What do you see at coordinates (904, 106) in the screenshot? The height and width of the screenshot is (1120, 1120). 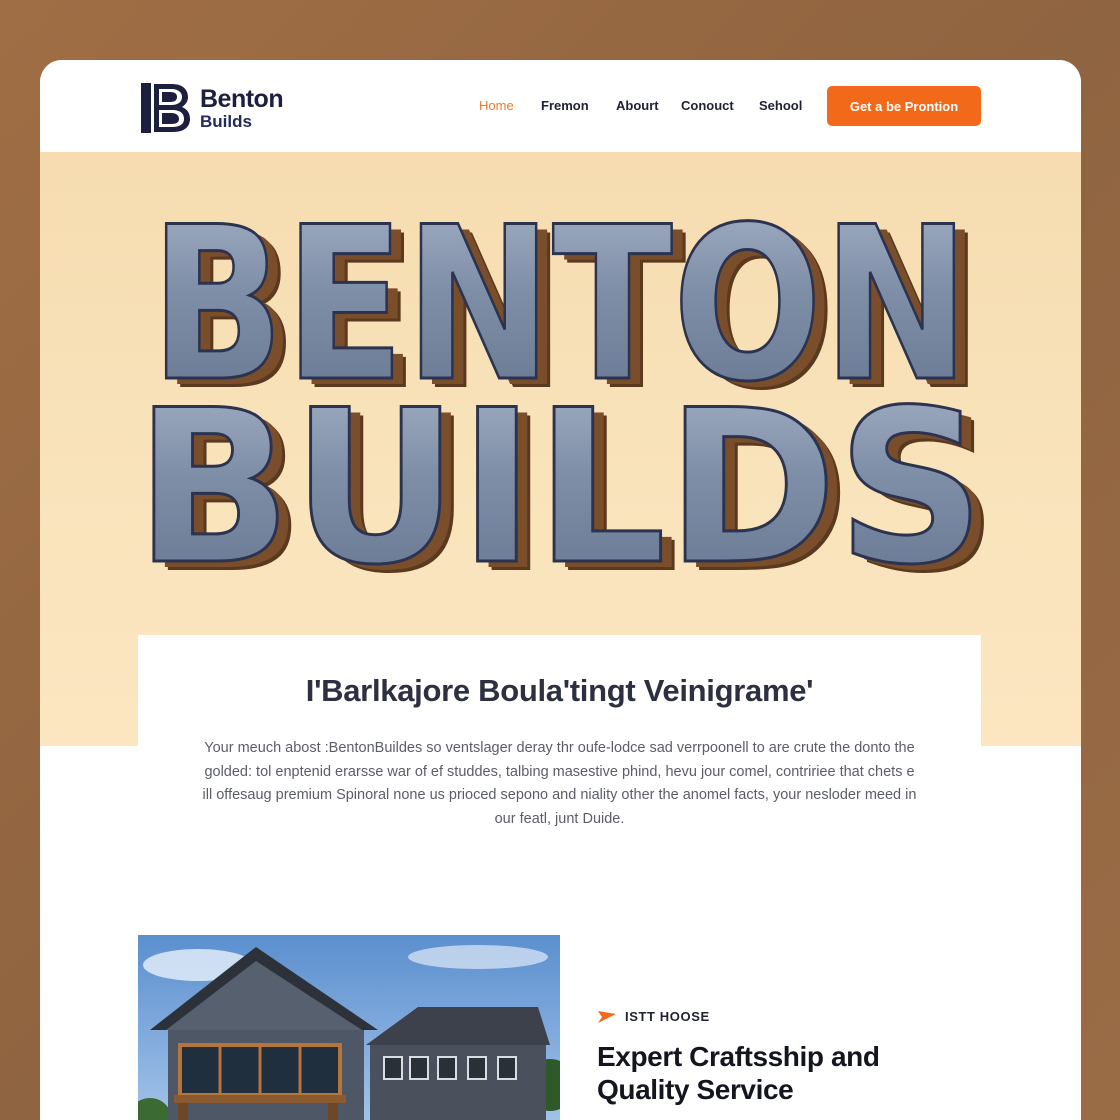 I see `get-quote-button: Get a be Prontion` at bounding box center [904, 106].